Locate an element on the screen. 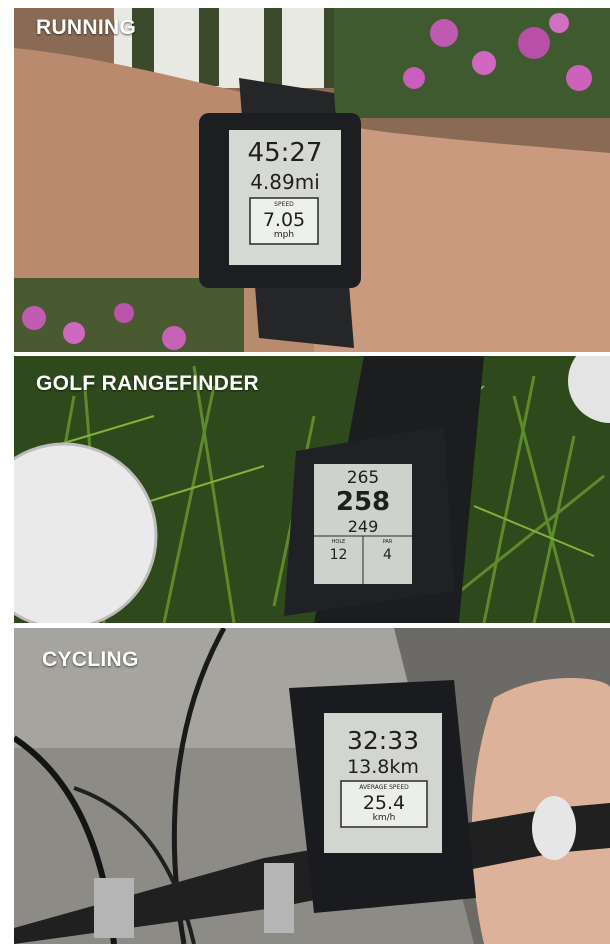 The image size is (610, 944). golf-par-number: 4 is located at coordinates (387, 555).